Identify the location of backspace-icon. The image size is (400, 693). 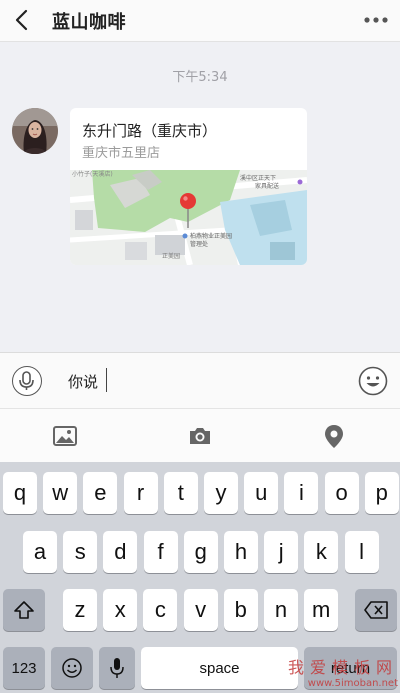
(376, 610).